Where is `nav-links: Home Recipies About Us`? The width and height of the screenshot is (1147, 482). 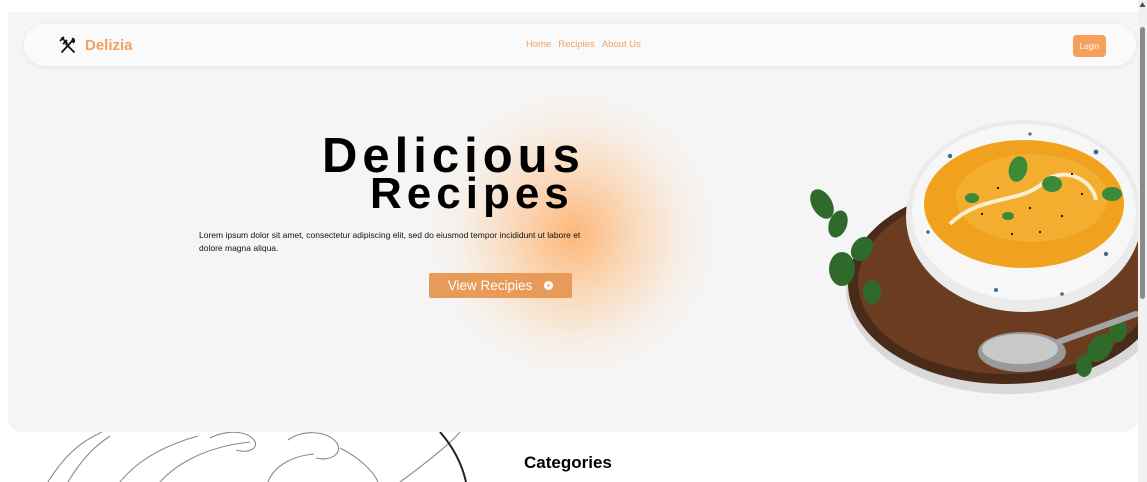 nav-links: Home Recipies About Us is located at coordinates (583, 44).